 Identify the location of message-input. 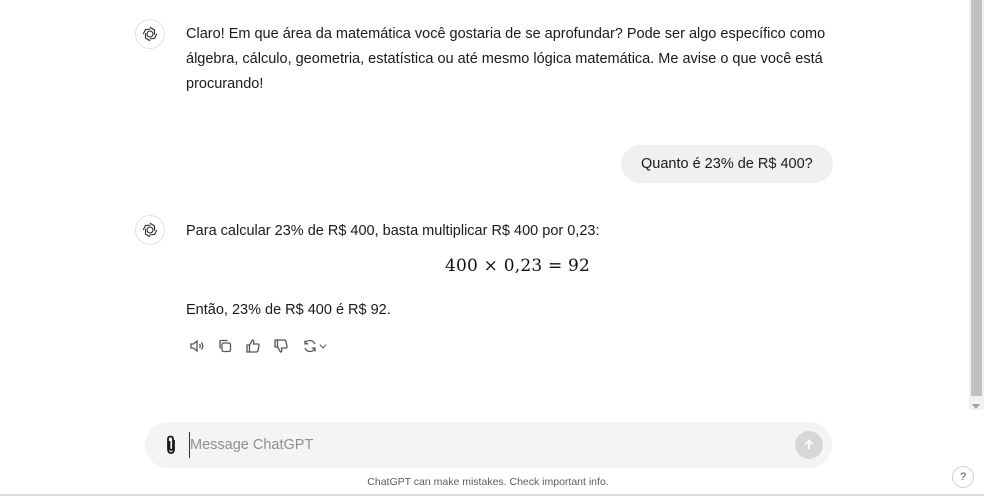
(484, 445).